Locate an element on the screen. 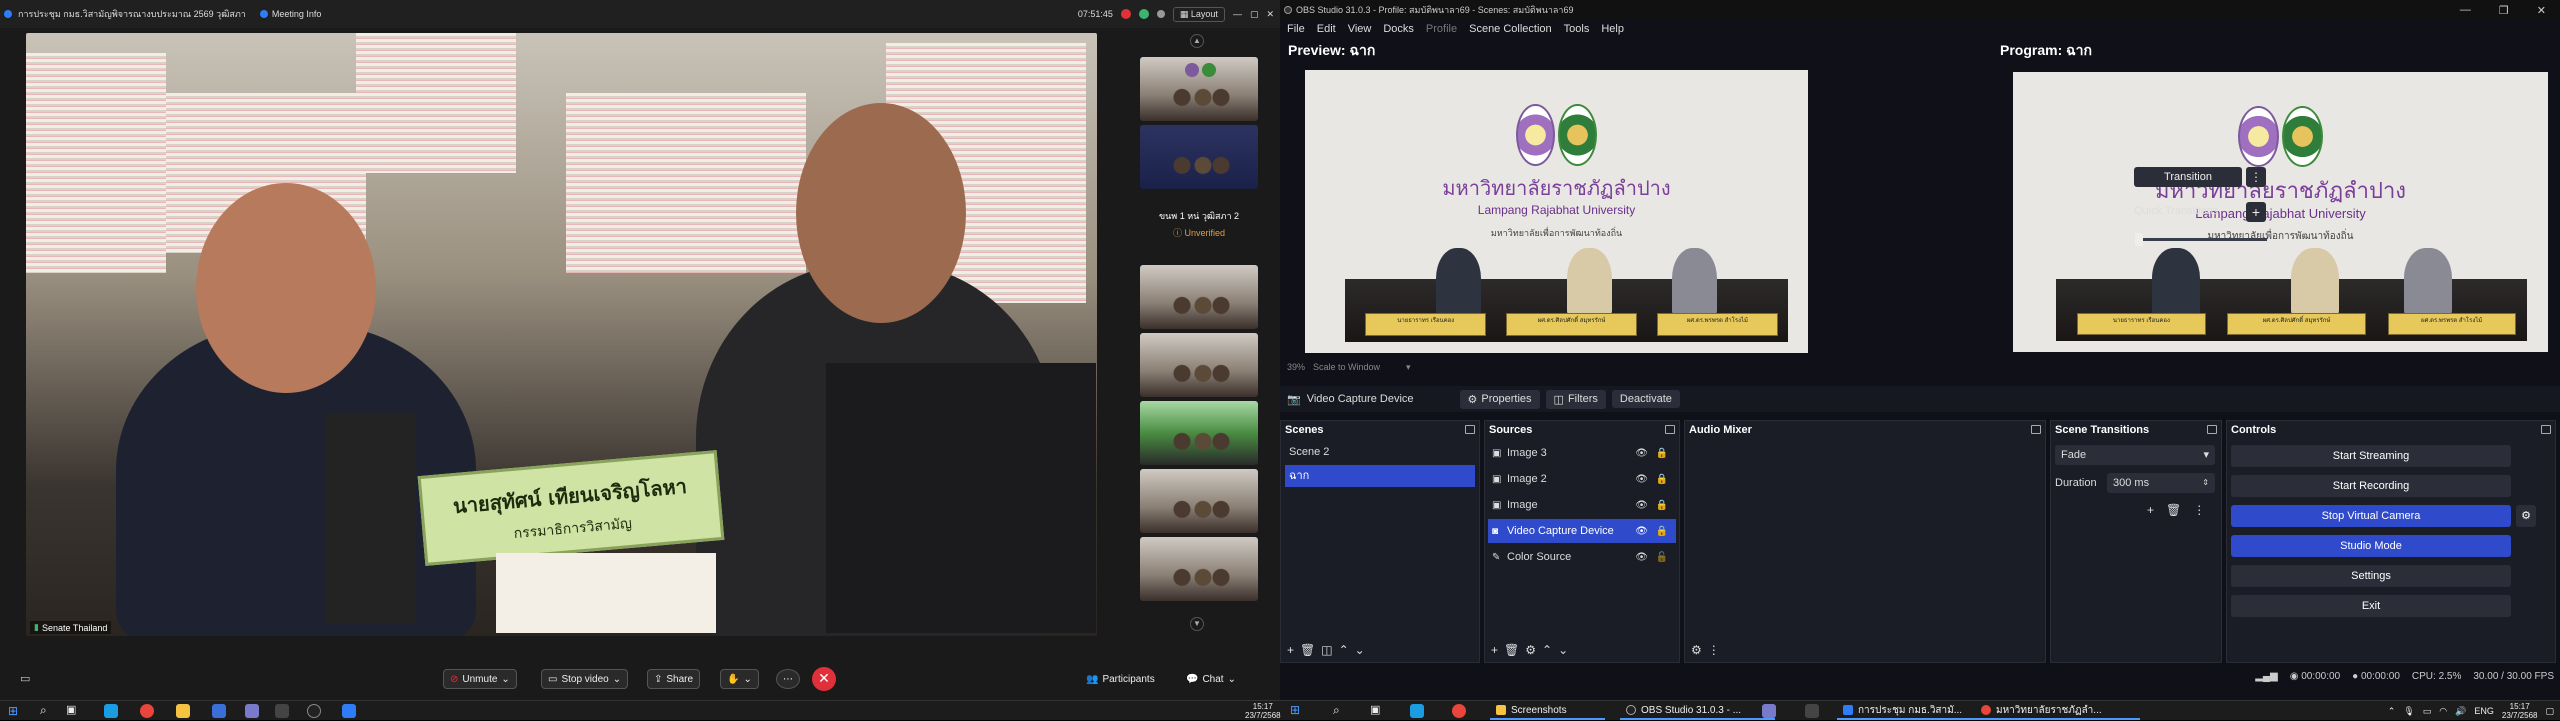 The width and height of the screenshot is (2560, 721). add-quick-transition-button: + is located at coordinates (2256, 212).